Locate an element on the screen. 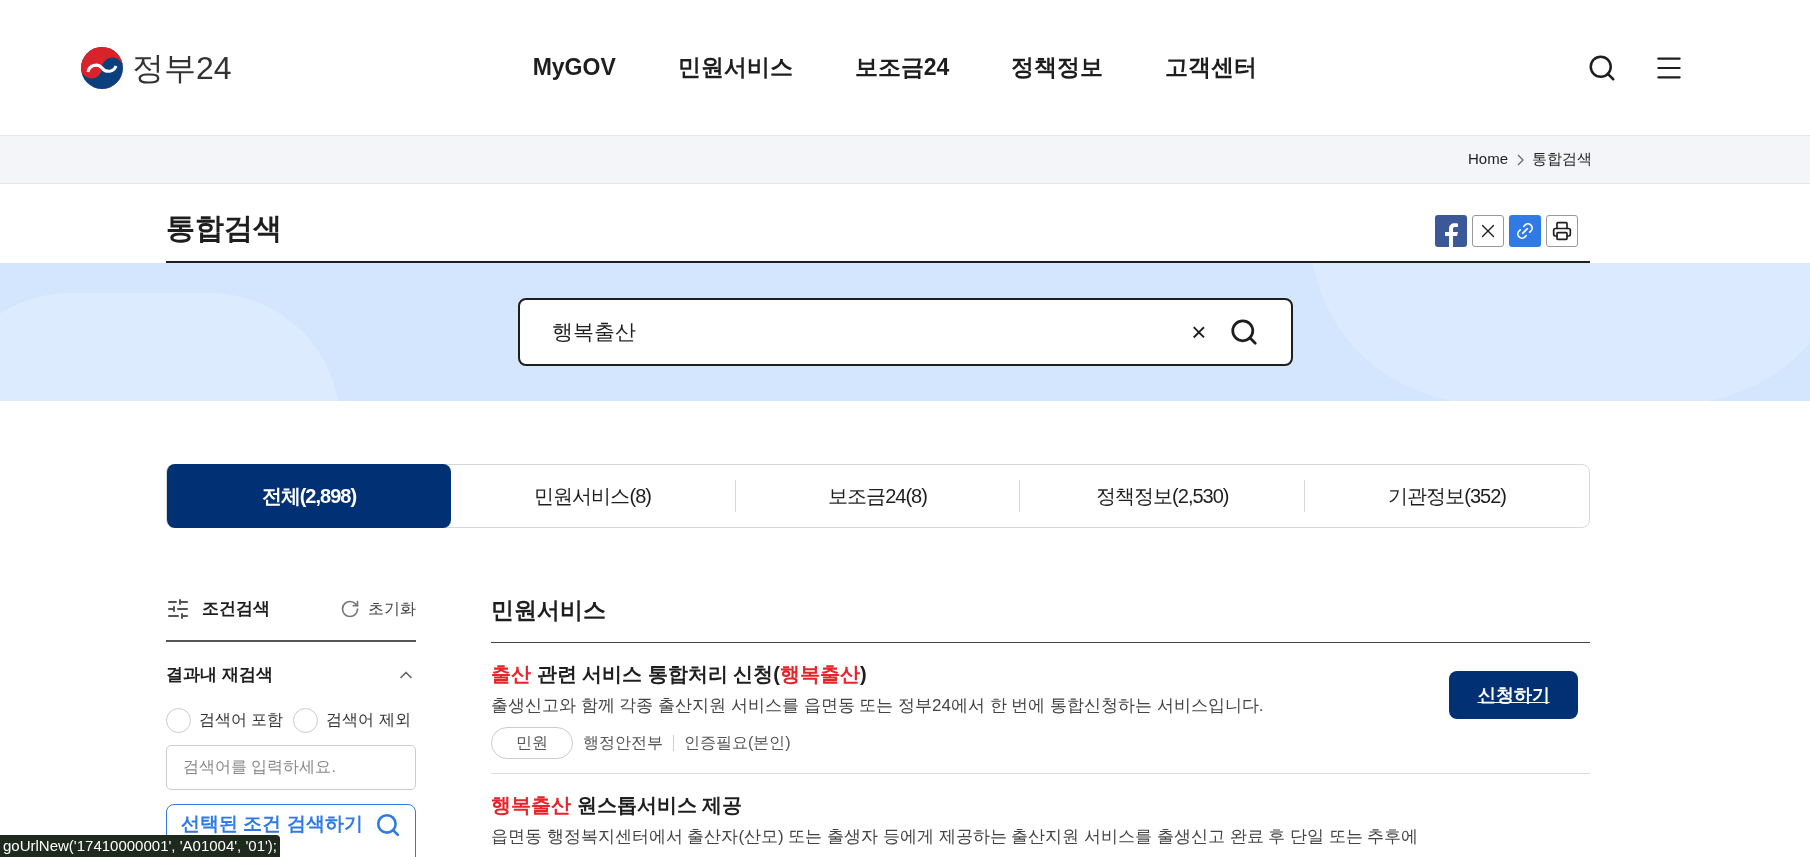  clear-button: × is located at coordinates (1199, 332).